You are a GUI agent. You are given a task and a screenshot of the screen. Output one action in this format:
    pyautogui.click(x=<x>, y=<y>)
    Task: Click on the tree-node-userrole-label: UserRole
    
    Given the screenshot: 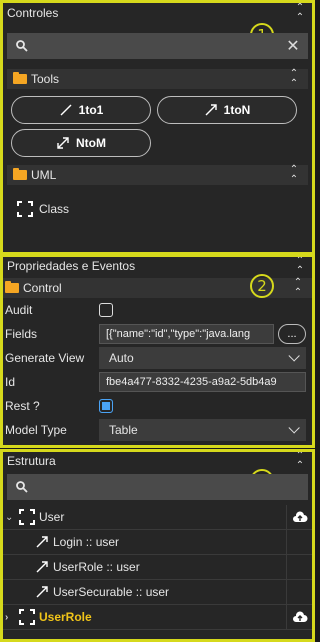 What is the action you would take?
    pyautogui.click(x=65, y=617)
    